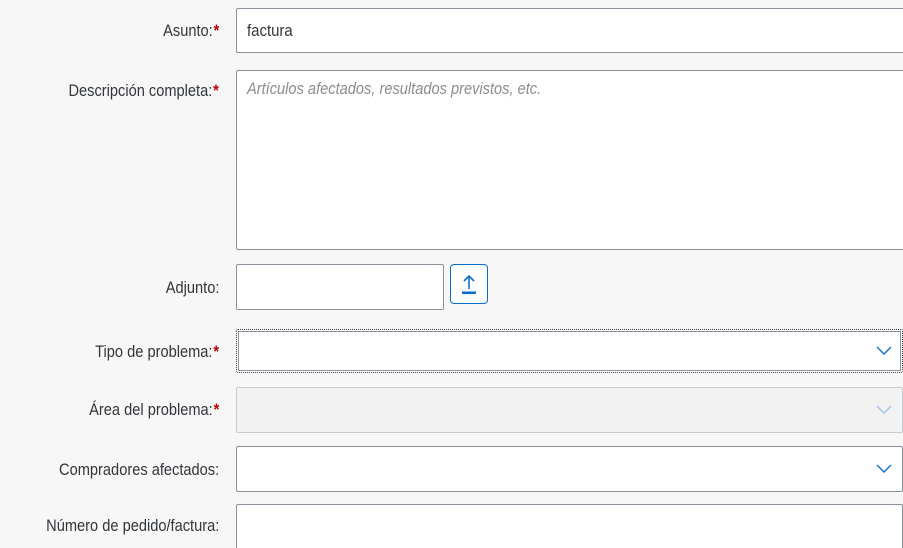  Describe the element at coordinates (569, 526) in the screenshot. I see `order-invoice-number-input` at that location.